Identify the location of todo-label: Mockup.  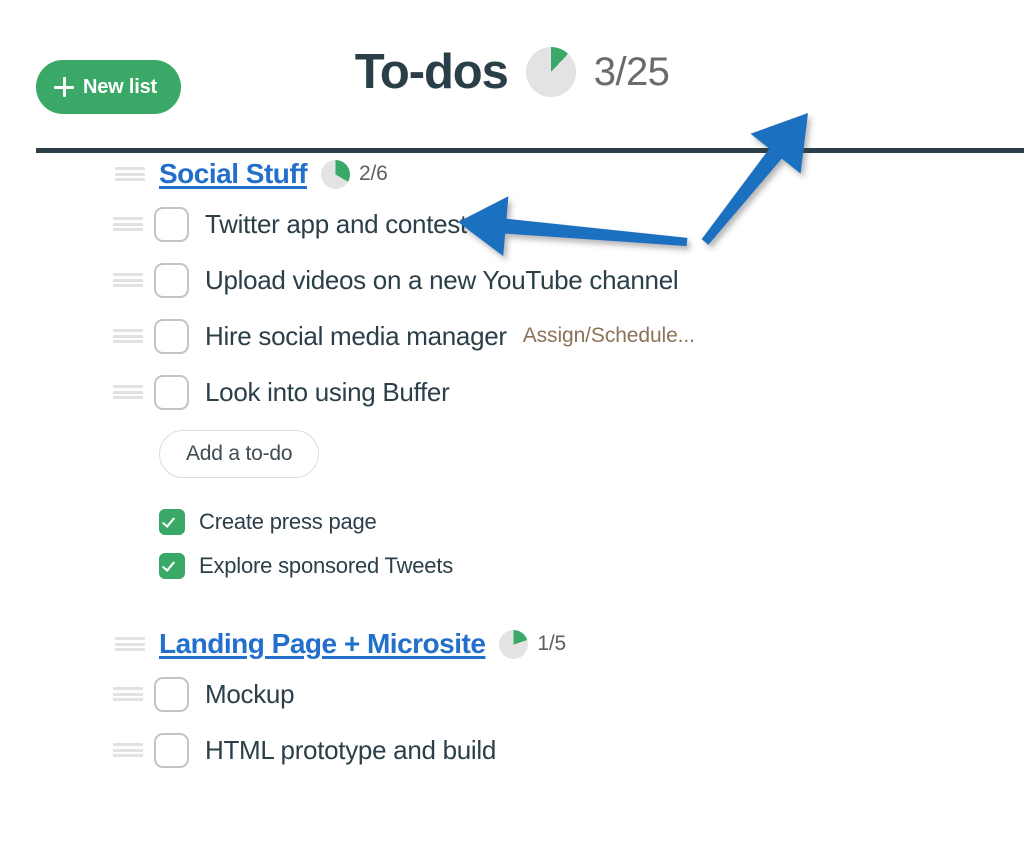
(250, 694).